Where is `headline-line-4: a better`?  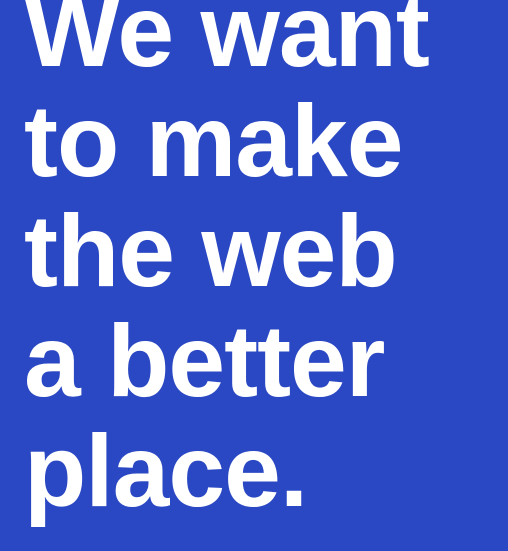
headline-line-4: a better is located at coordinates (204, 361).